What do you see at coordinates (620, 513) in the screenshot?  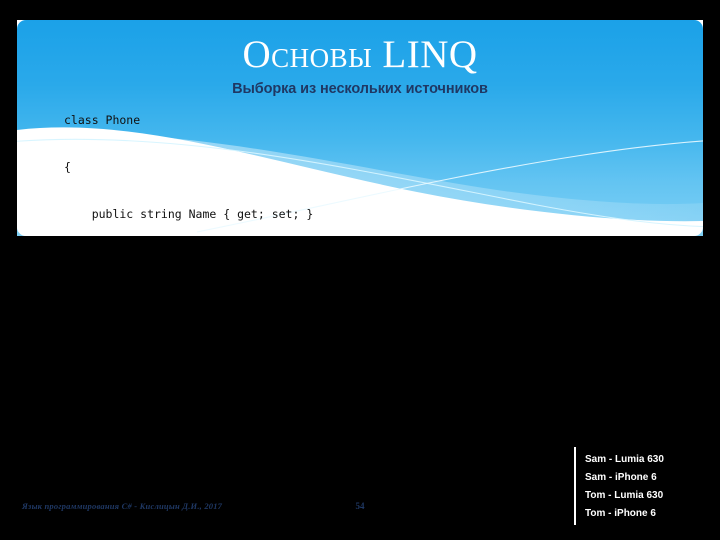 I see `output-line: Tom - iPhone 6` at bounding box center [620, 513].